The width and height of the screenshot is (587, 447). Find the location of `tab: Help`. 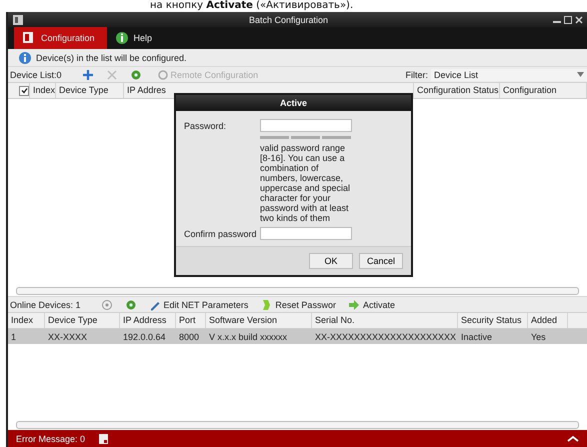

tab: Help is located at coordinates (135, 38).